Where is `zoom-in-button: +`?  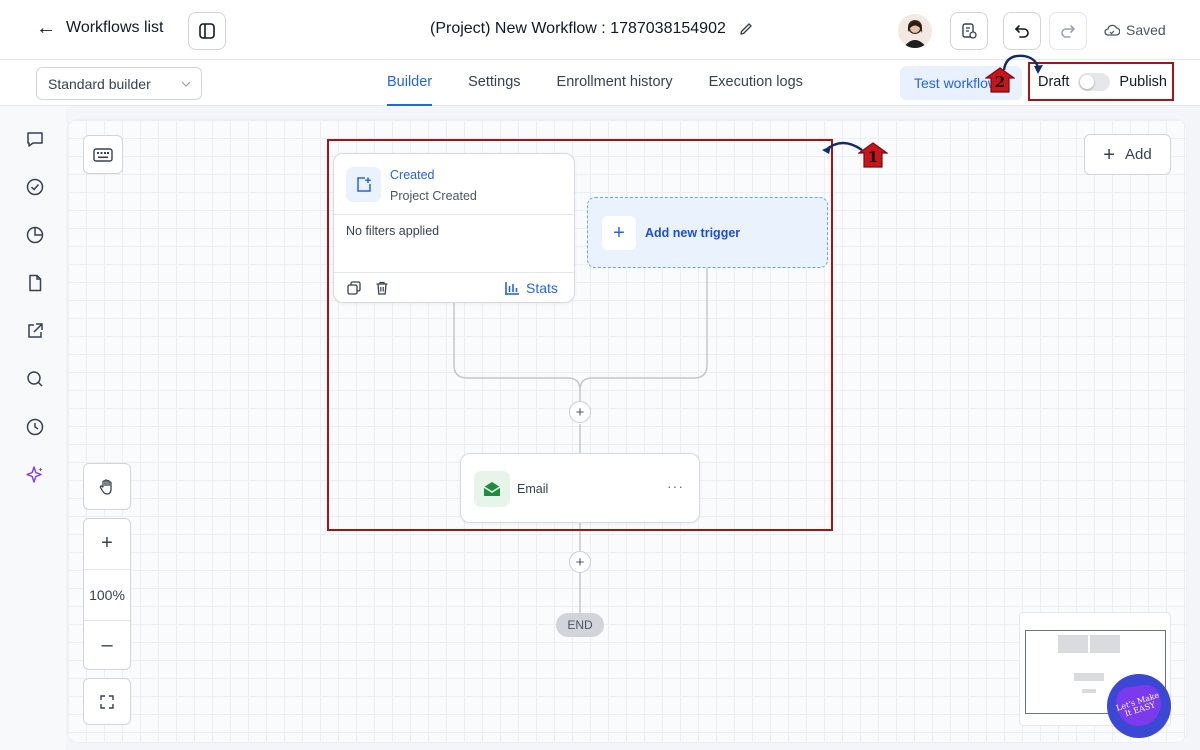
zoom-in-button: + is located at coordinates (107, 543).